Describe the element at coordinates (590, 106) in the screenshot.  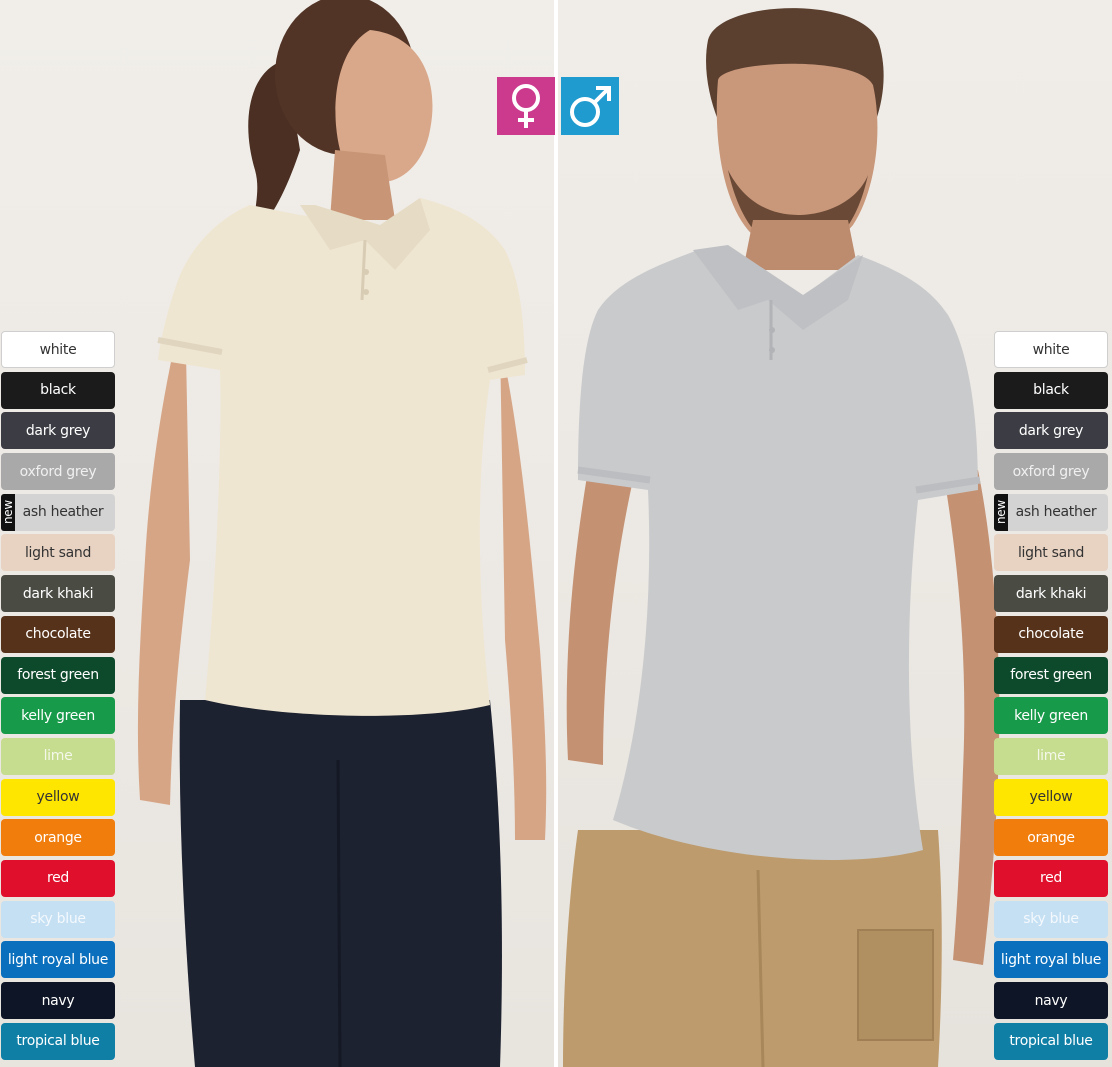
I see `male-symbol-icon` at that location.